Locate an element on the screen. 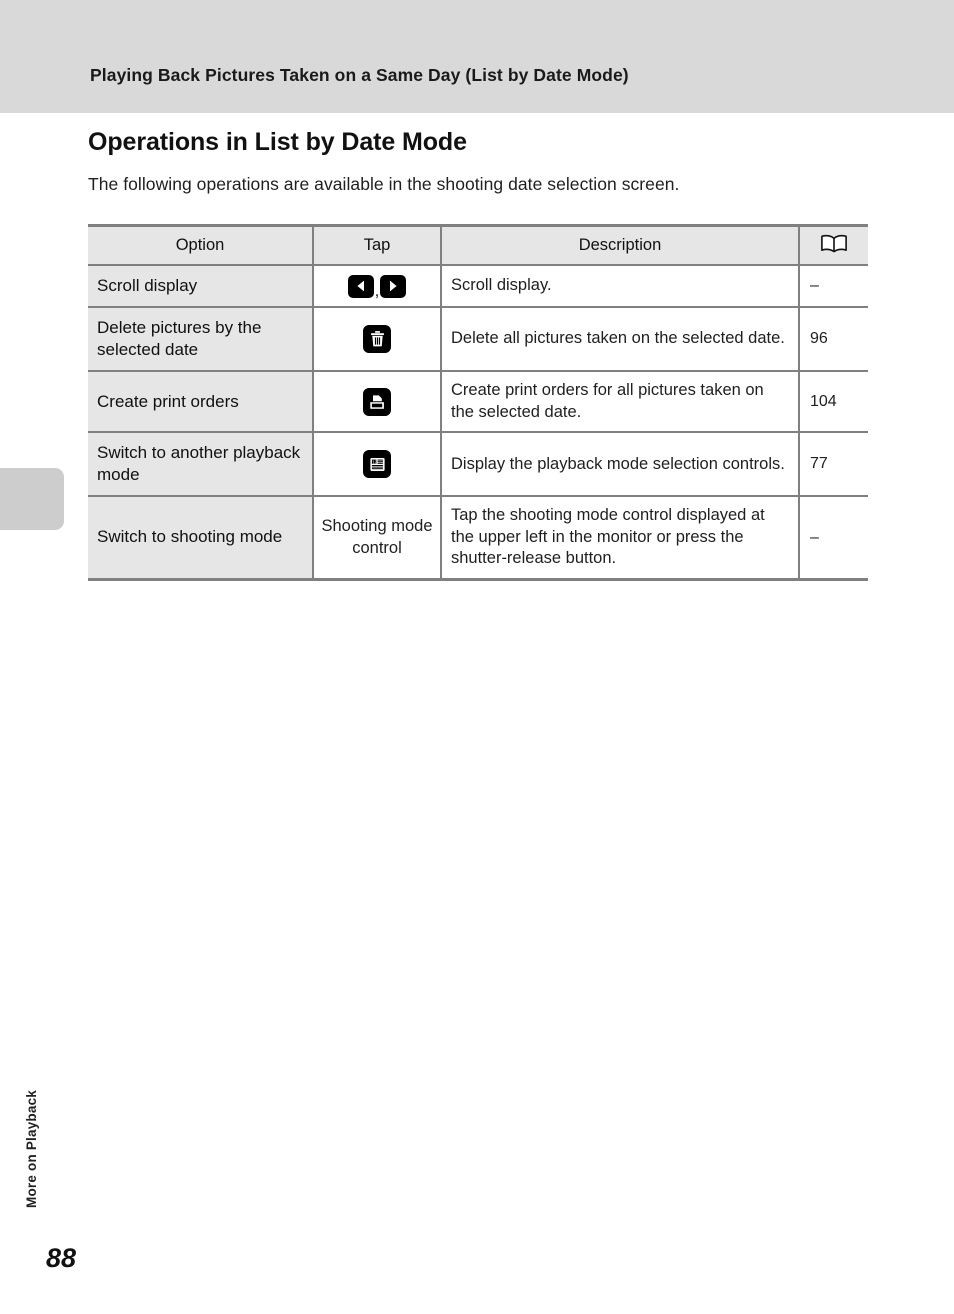  page-number: 88 is located at coordinates (61, 1258).